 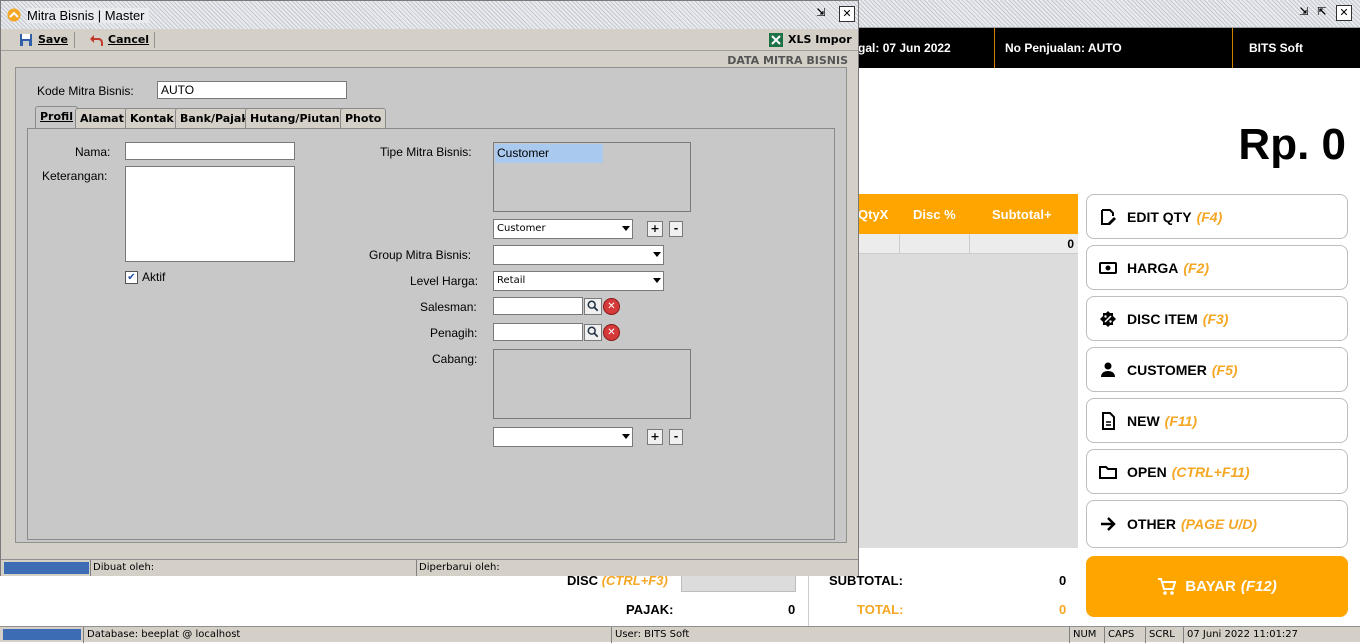 I want to click on level-harga-label: Level Harga:, so click(x=444, y=281).